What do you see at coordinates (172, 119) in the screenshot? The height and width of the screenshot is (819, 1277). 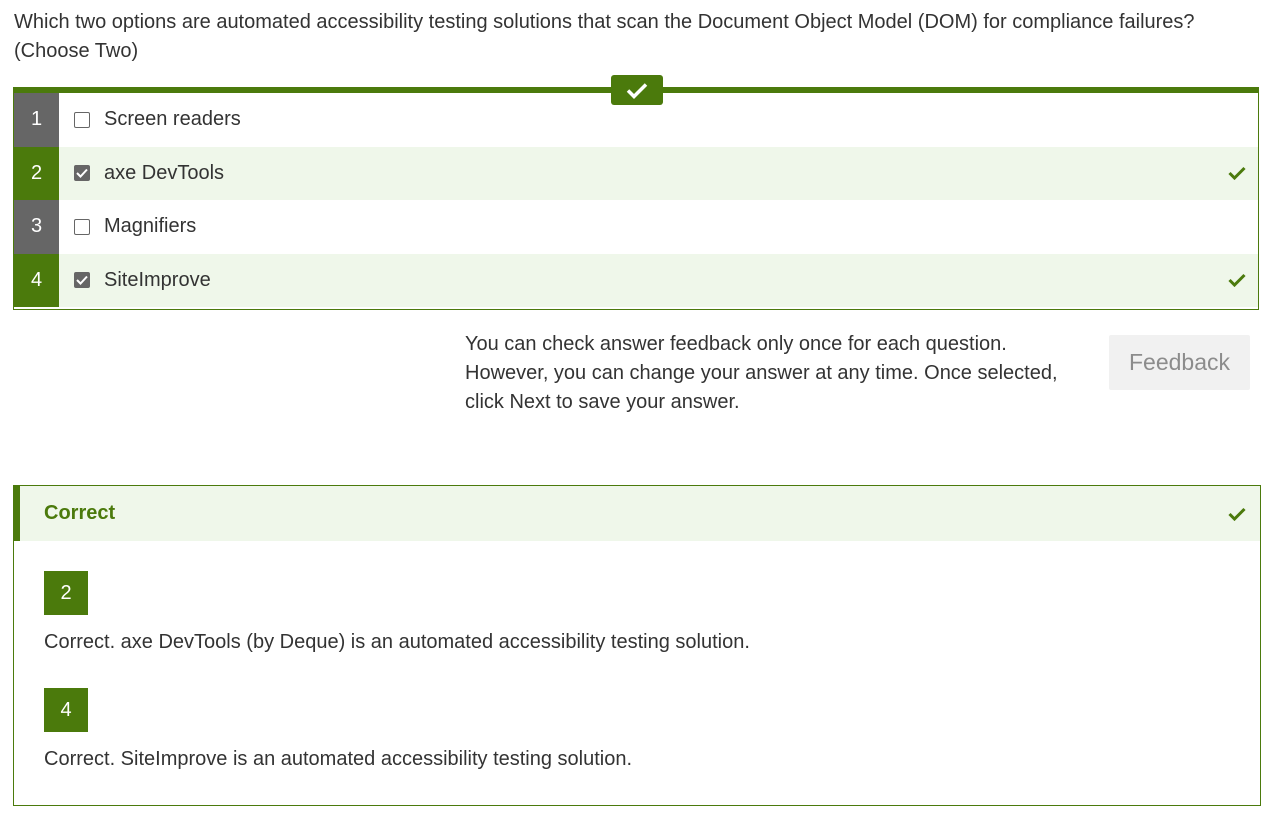 I see `option-label: Screen readers` at bounding box center [172, 119].